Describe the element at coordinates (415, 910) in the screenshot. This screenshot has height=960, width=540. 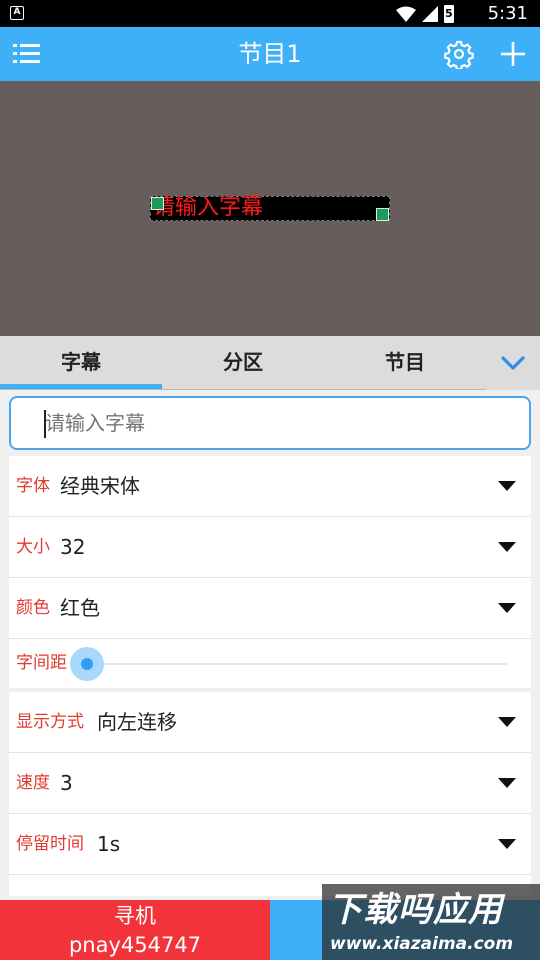
I see `watermark-brand: 下载吗应用` at that location.